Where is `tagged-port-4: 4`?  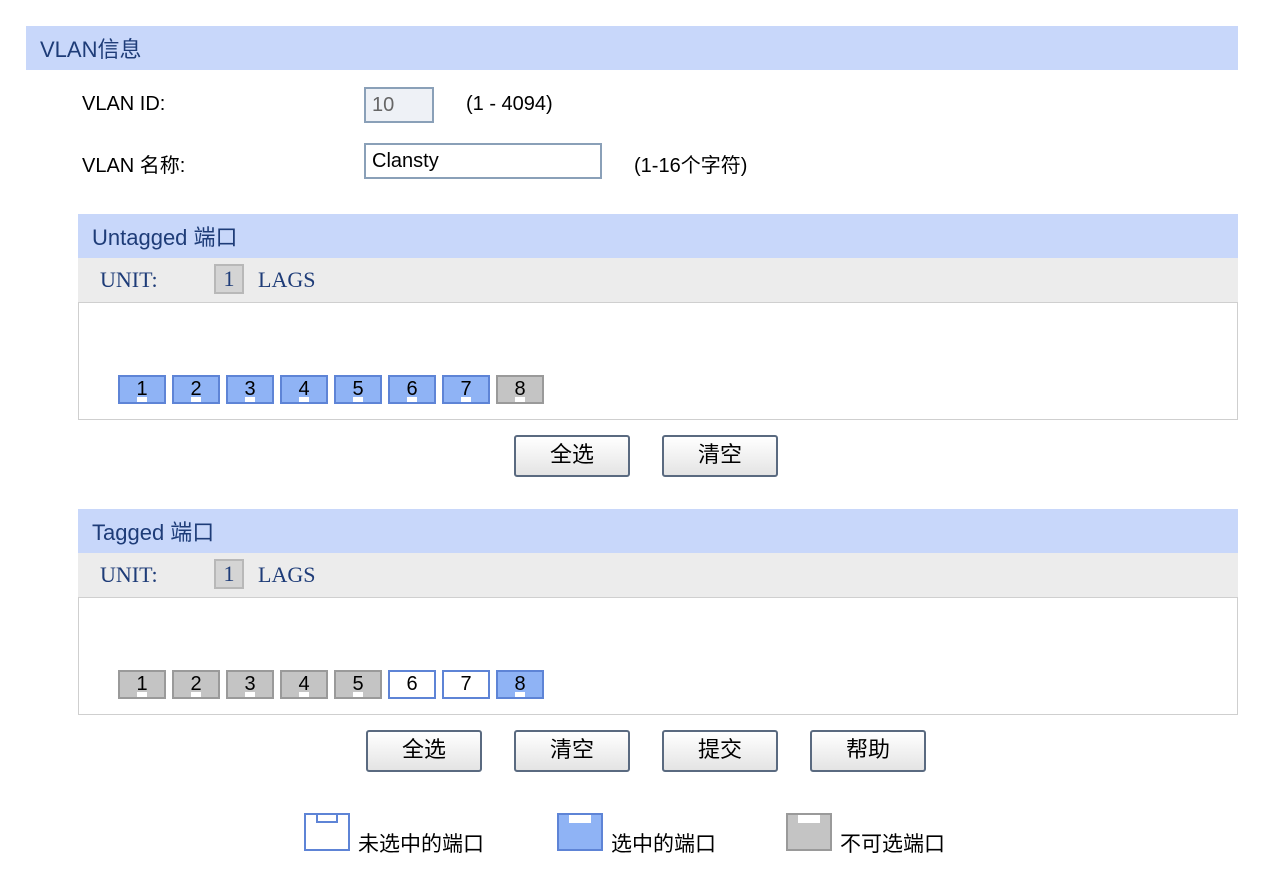
tagged-port-4: 4 is located at coordinates (304, 684).